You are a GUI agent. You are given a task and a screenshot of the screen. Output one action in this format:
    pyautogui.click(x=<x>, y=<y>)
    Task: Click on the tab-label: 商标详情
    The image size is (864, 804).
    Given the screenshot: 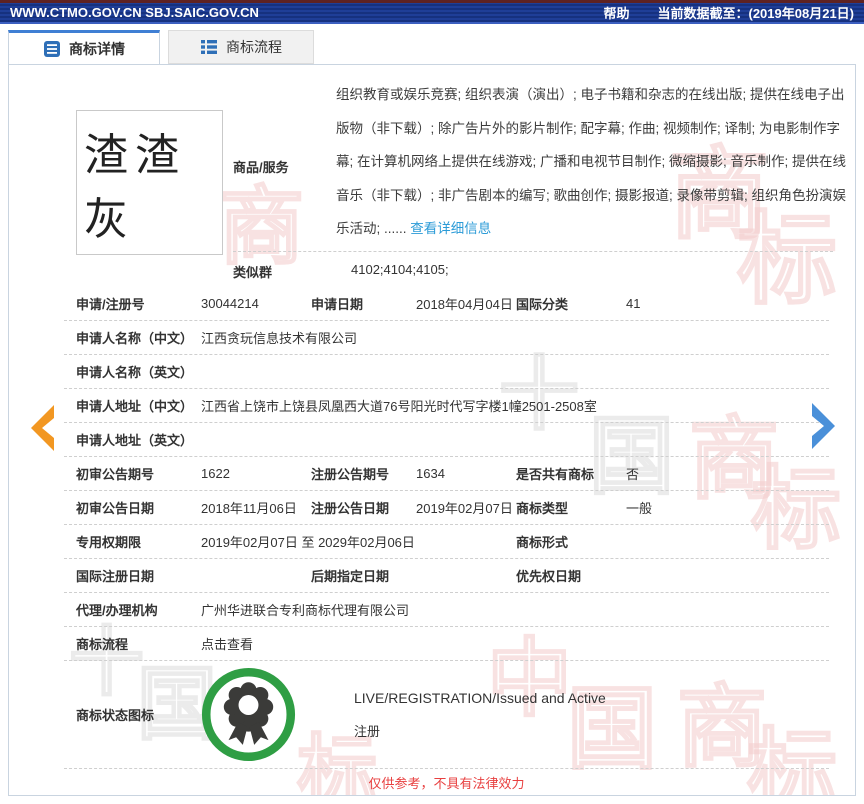 What is the action you would take?
    pyautogui.click(x=97, y=48)
    